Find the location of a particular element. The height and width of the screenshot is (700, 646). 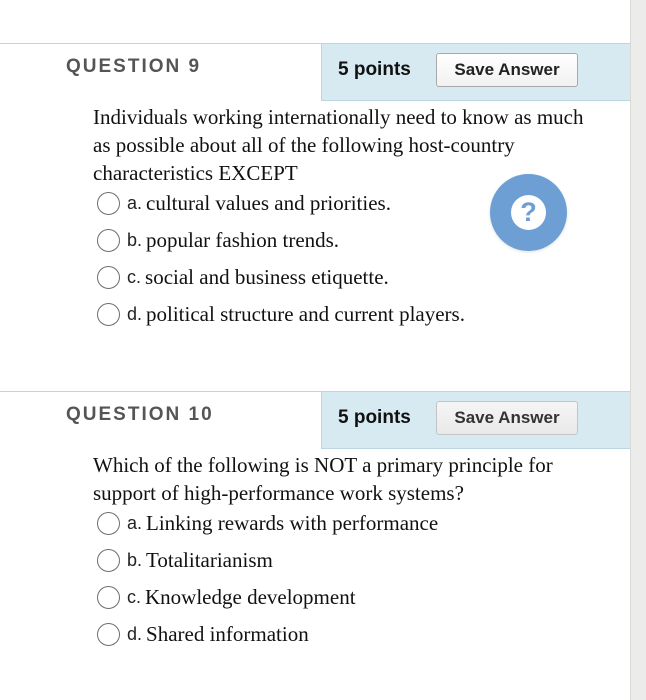

answer-option-a: a. cultural values and priorities. is located at coordinates (244, 203).